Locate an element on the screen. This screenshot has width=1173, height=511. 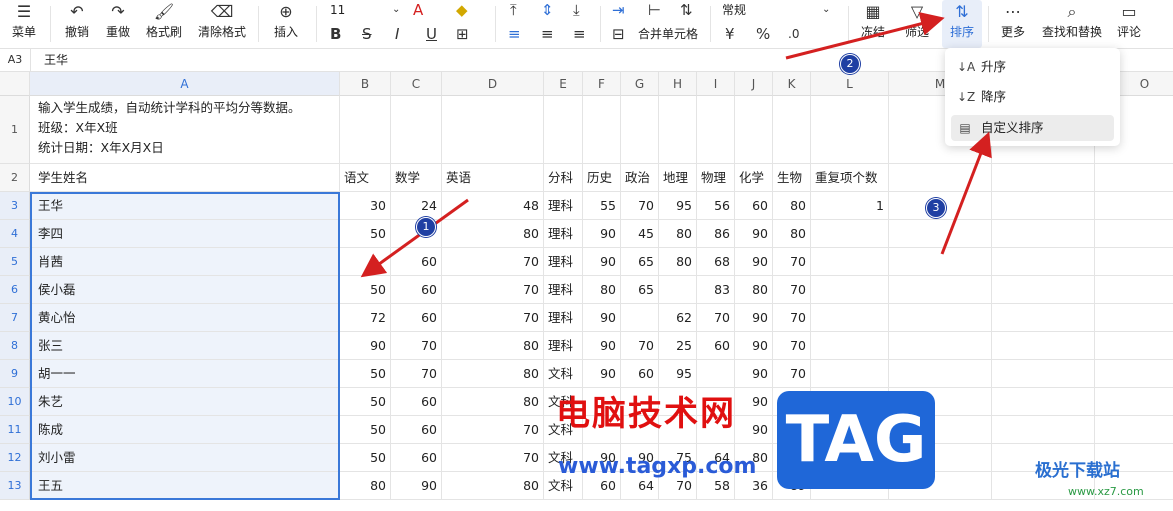
table-cell: 24 is located at coordinates (416, 206).